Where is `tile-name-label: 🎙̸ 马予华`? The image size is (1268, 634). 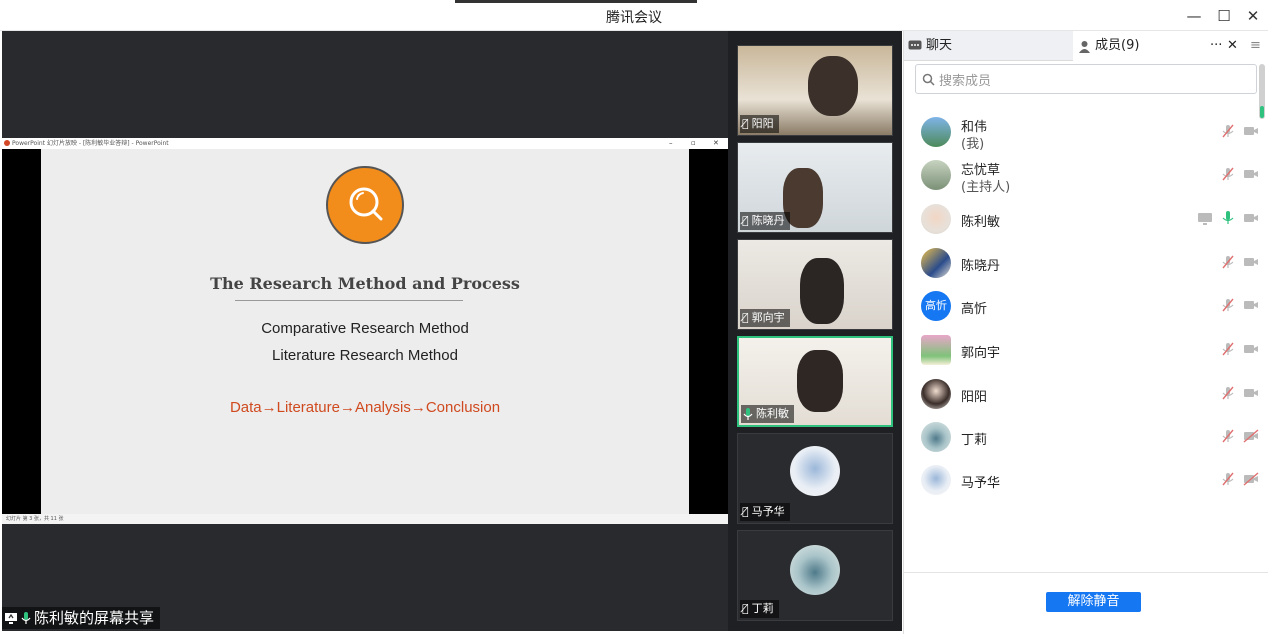
tile-name-label: 🎙̸ 马予华 is located at coordinates (765, 512).